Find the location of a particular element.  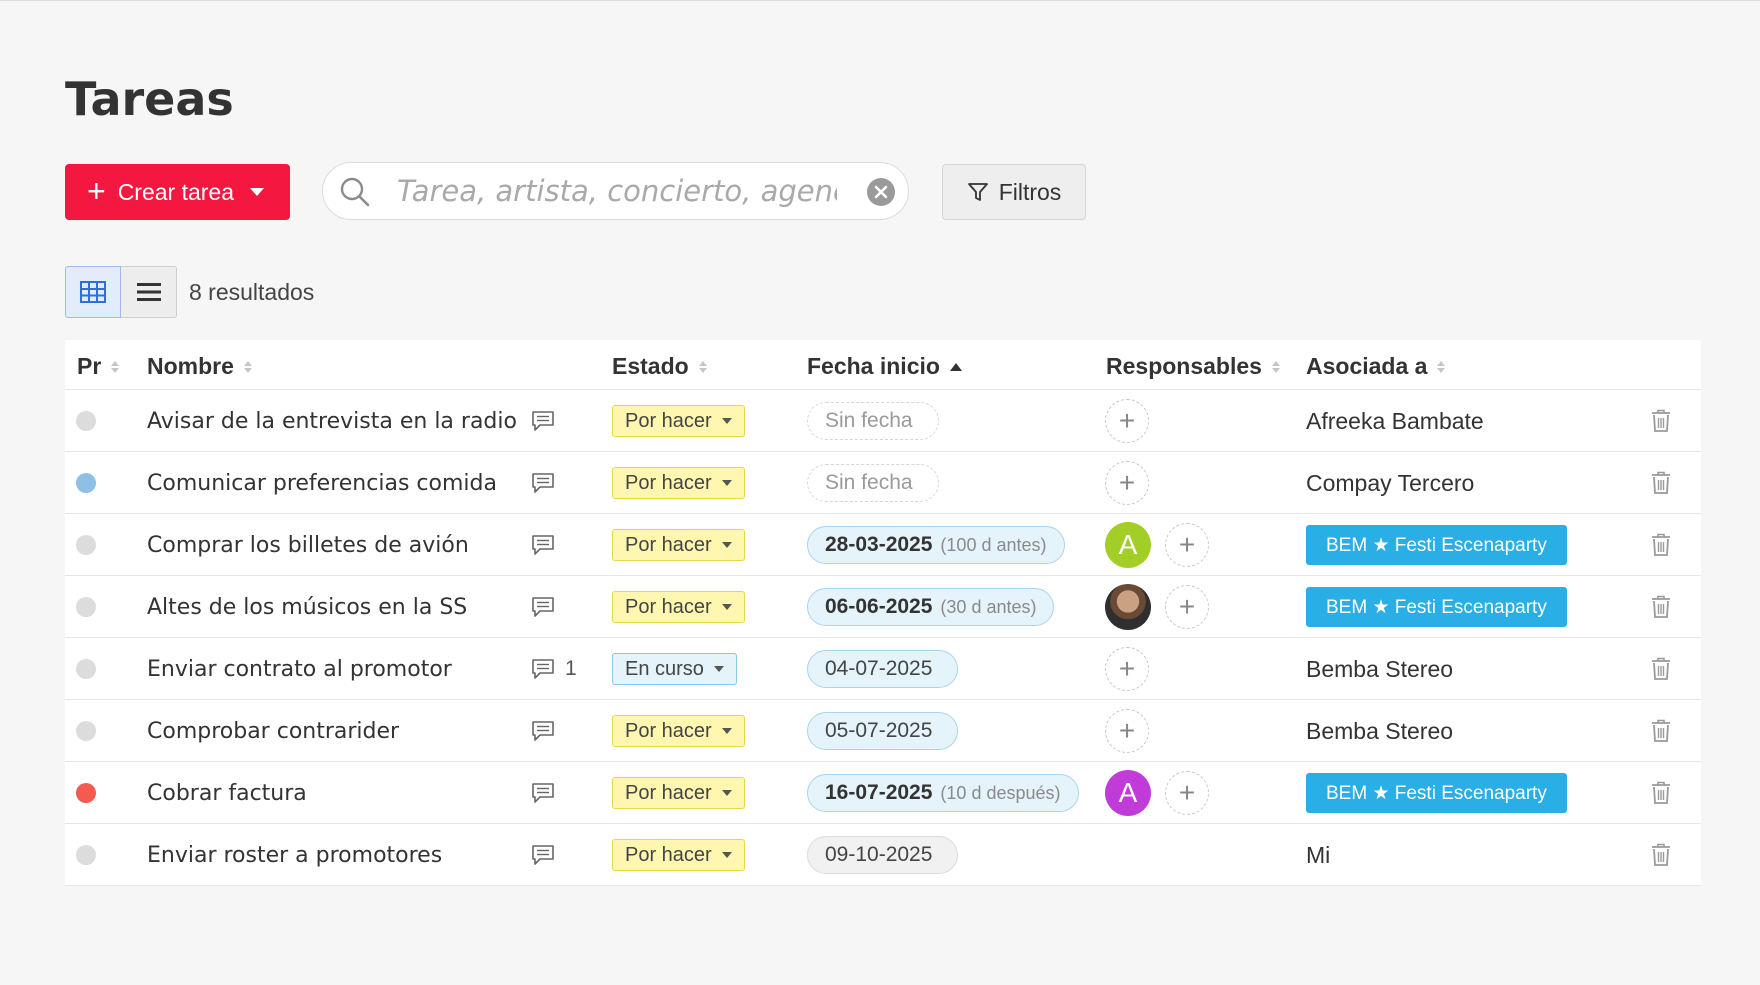

task-name: Altes de los músicos en la SS is located at coordinates (307, 607).